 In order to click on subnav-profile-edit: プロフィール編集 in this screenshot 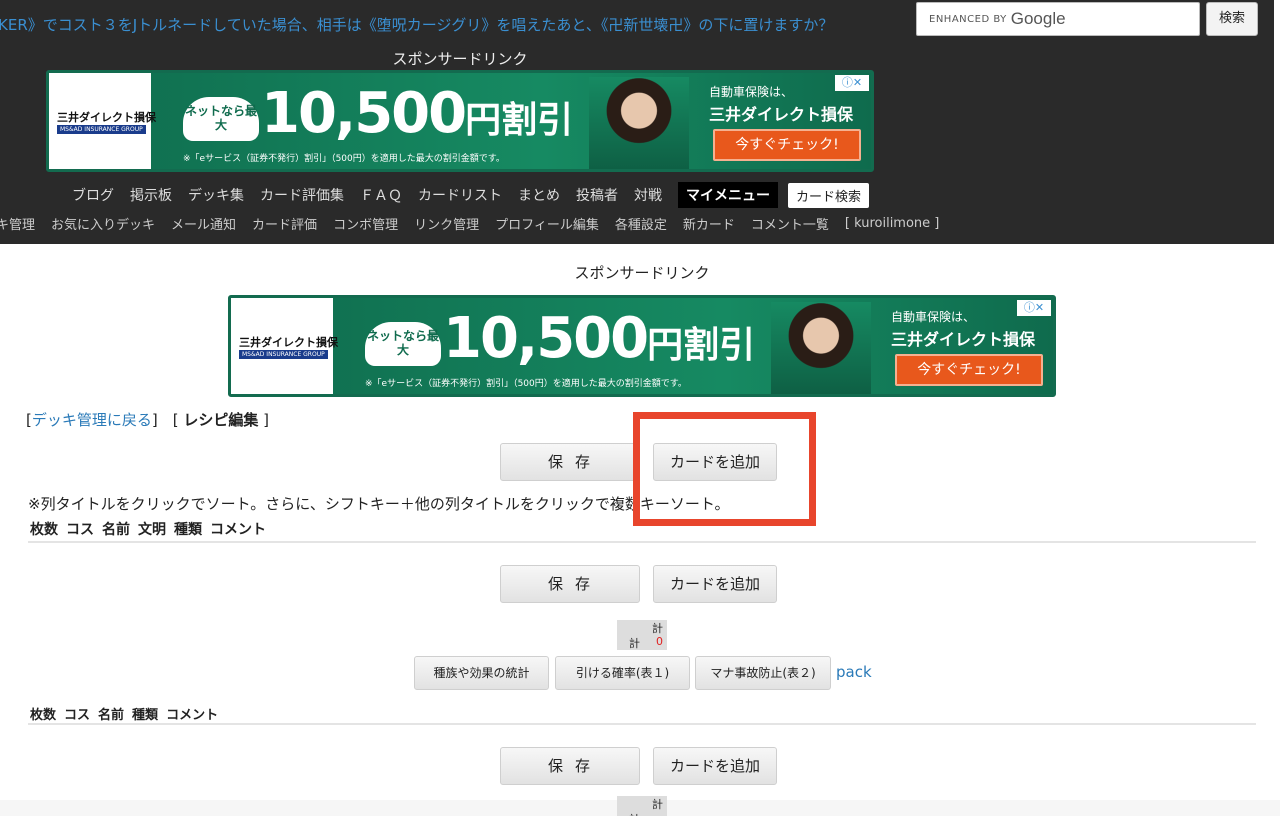, I will do `click(547, 223)`.